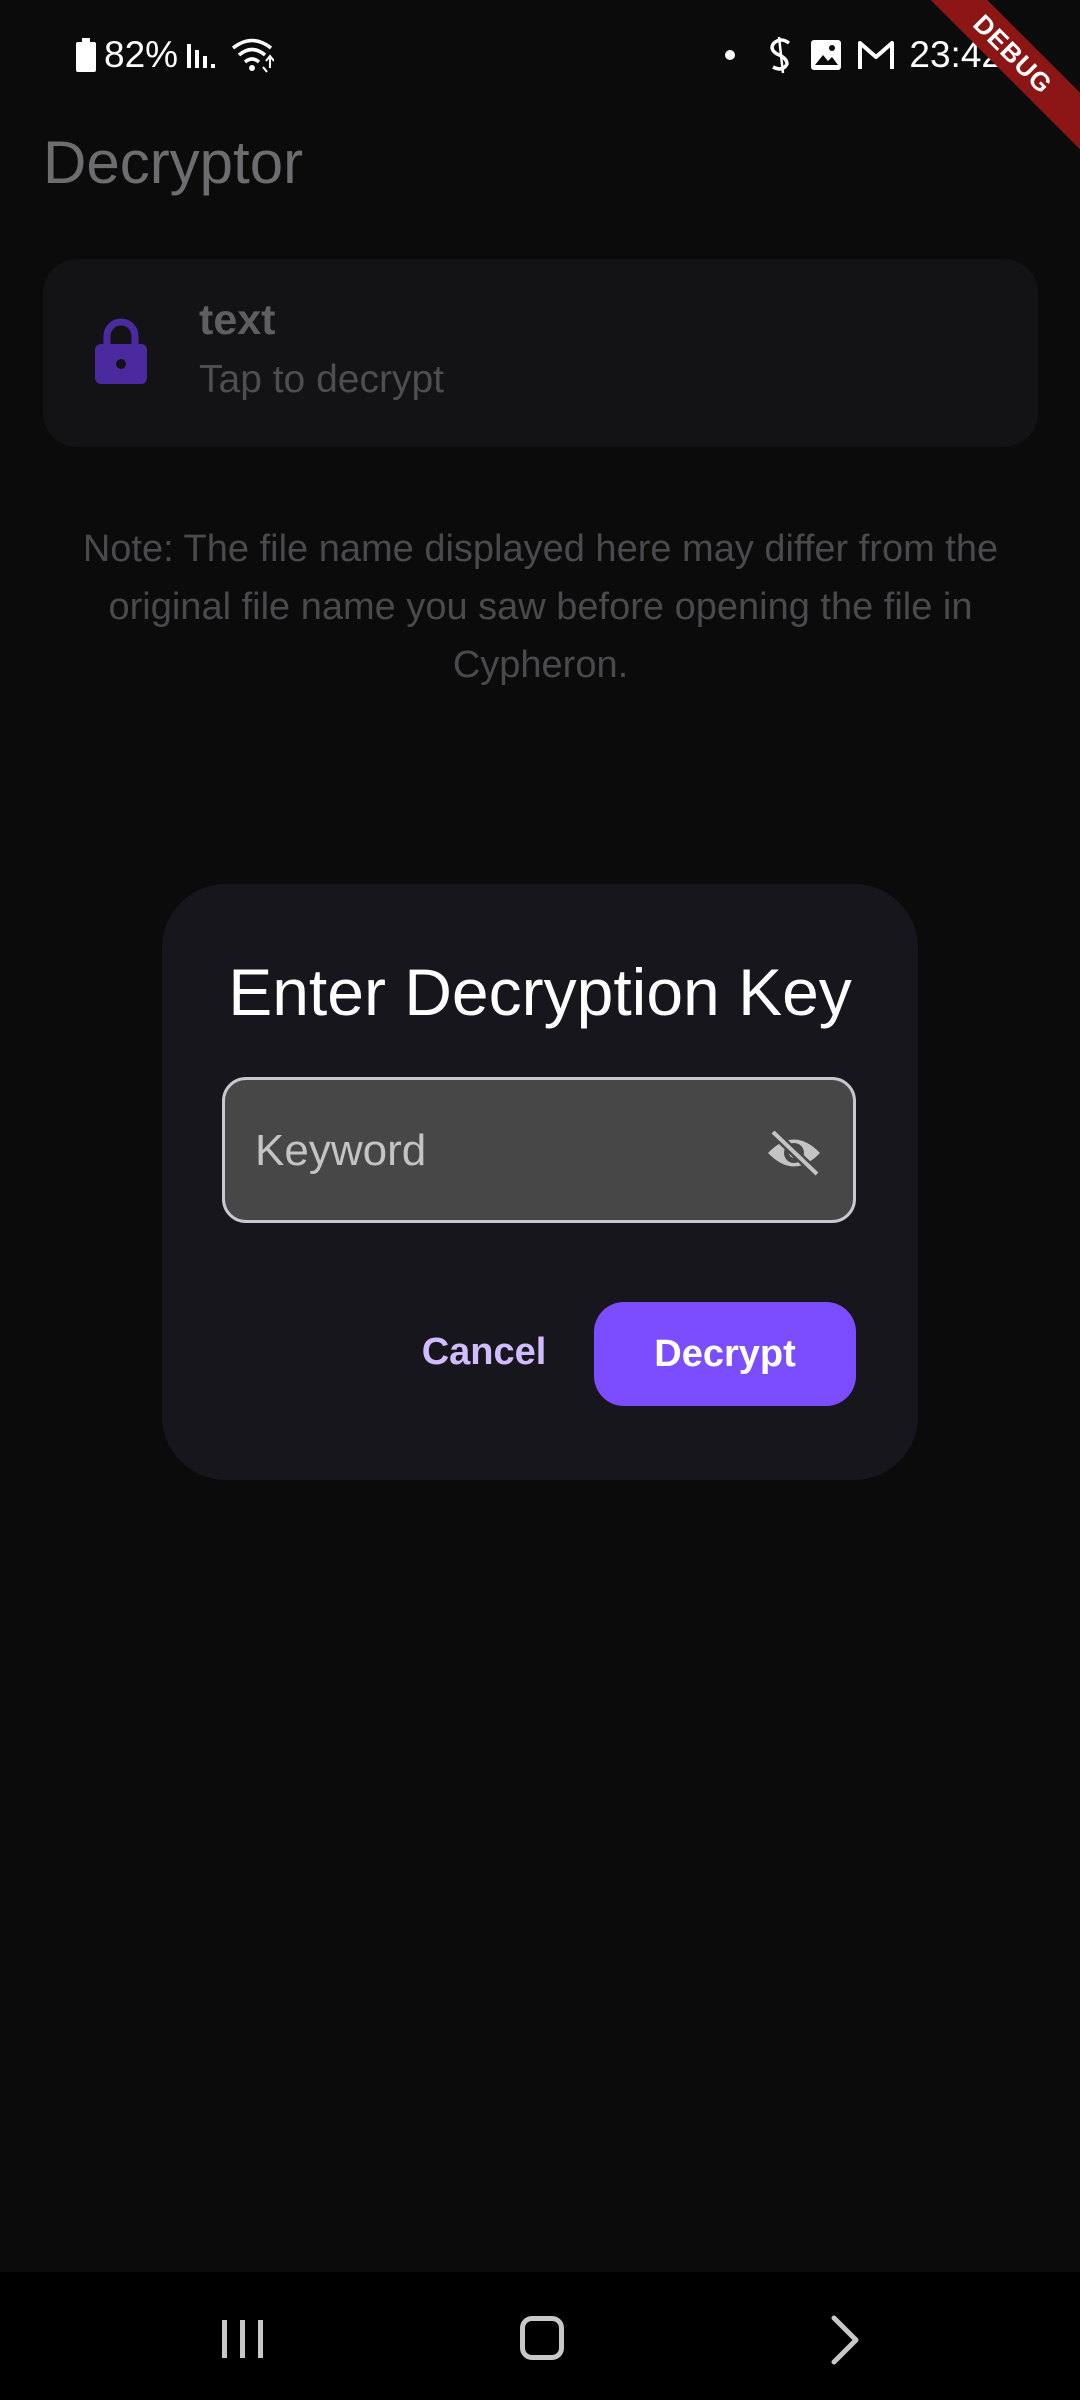 The width and height of the screenshot is (1080, 2400). I want to click on wifi-icon, so click(253, 55).